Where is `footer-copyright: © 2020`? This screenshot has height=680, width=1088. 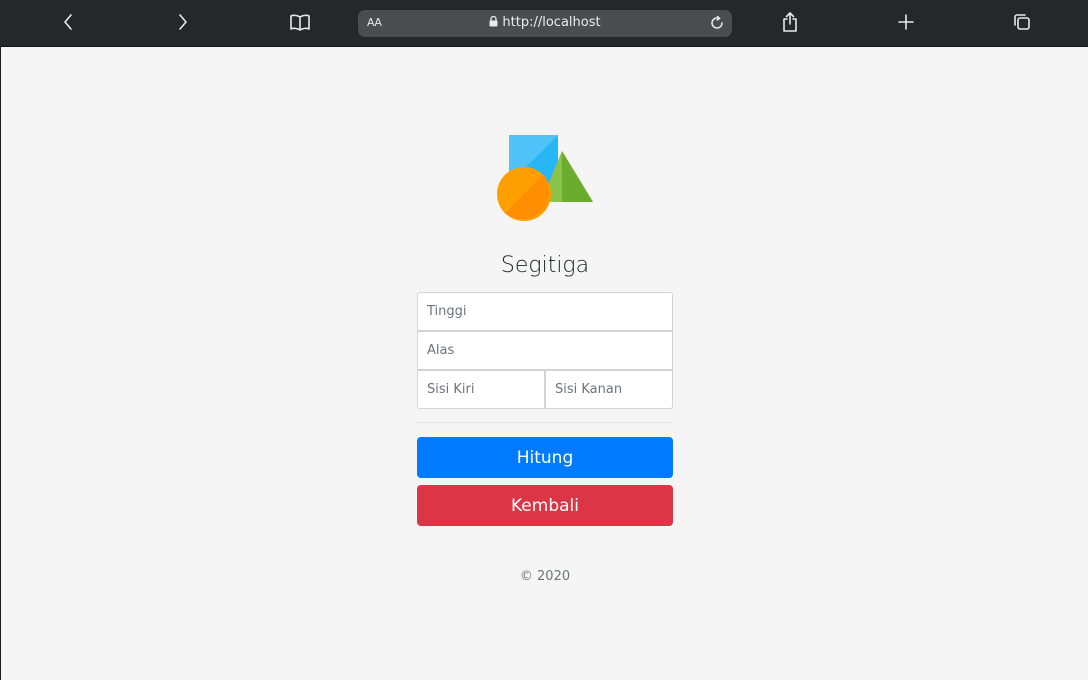
footer-copyright: © 2020 is located at coordinates (545, 576).